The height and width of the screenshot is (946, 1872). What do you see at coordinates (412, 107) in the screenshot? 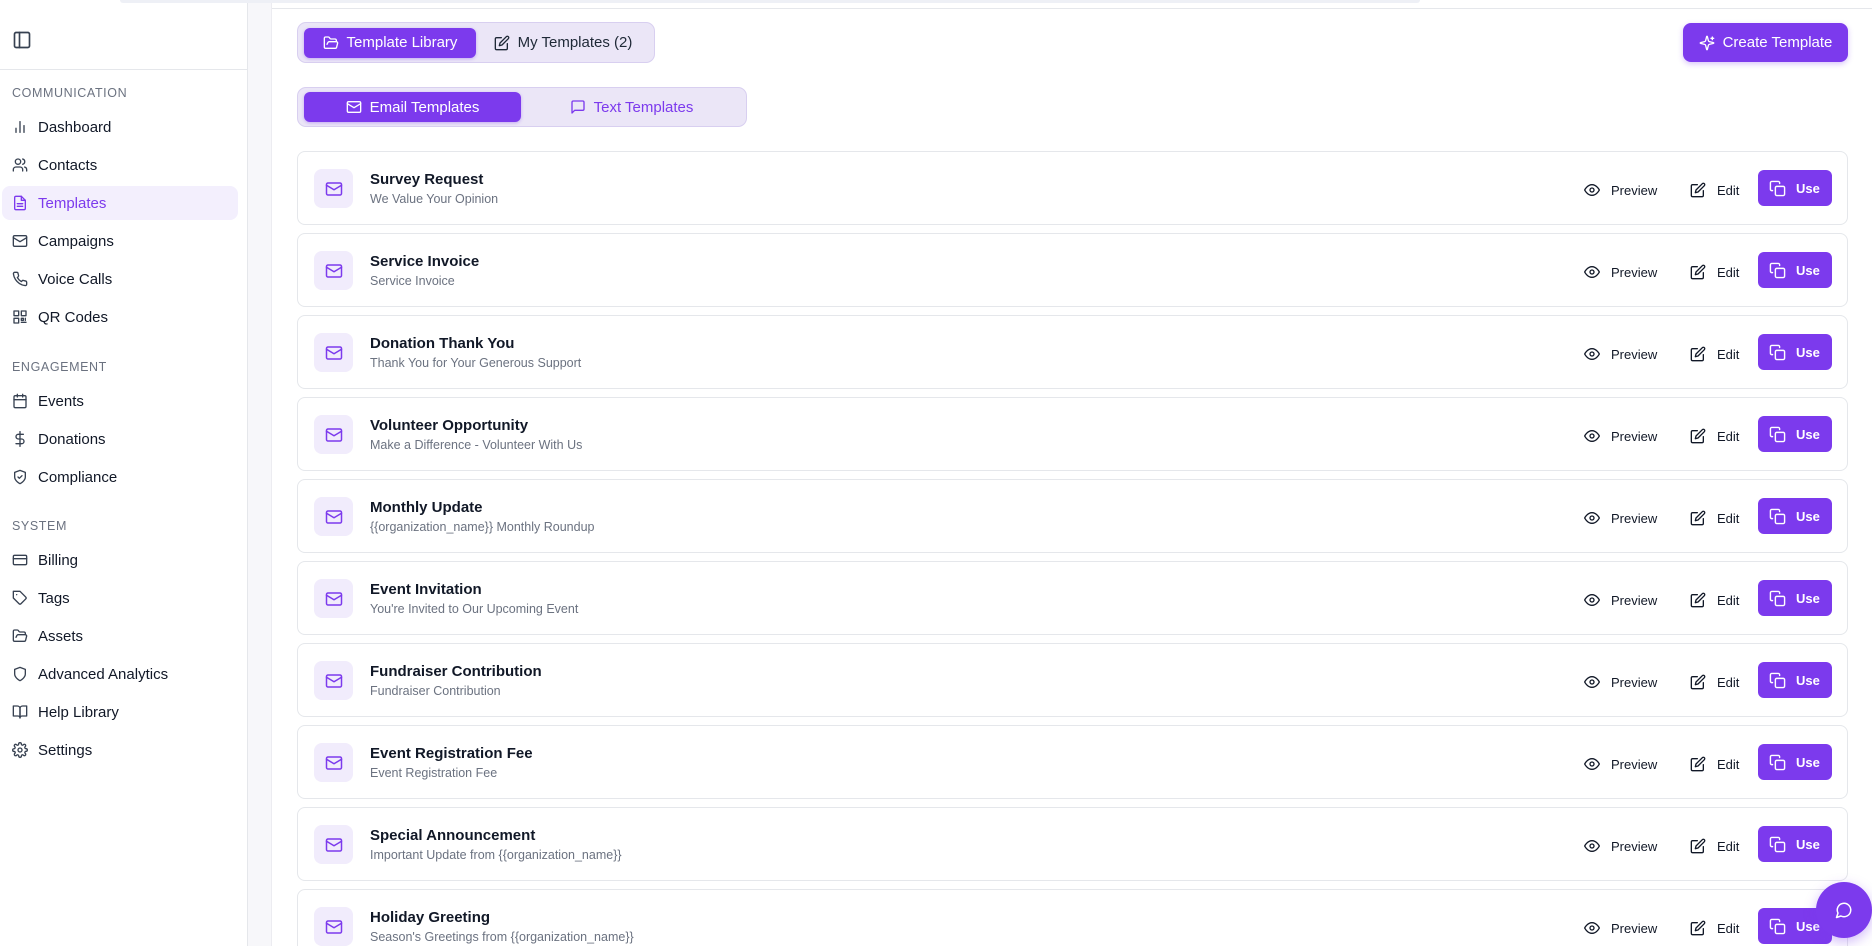
I see `tab-email-templates: Email Templates` at bounding box center [412, 107].